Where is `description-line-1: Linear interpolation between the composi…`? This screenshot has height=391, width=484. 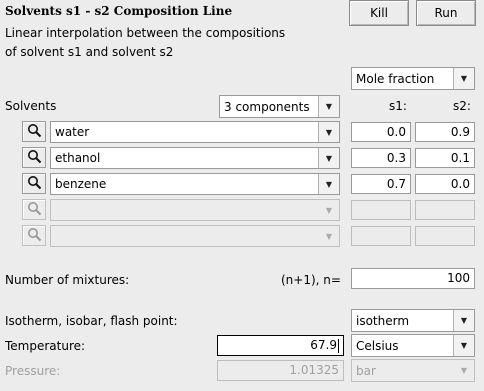 description-line-1: Linear interpolation between the composi… is located at coordinates (145, 33).